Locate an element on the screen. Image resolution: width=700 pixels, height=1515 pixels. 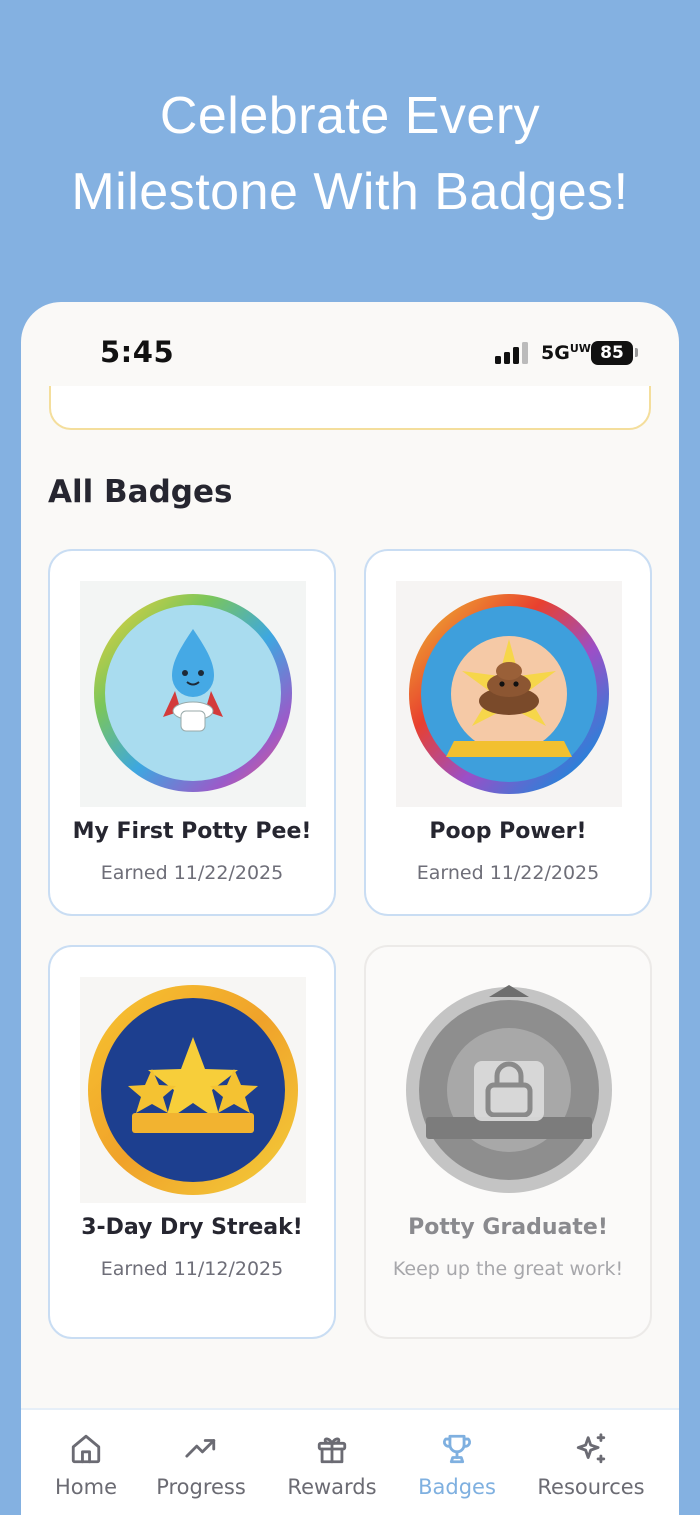
tab-badges: Badges is located at coordinates (457, 1462).